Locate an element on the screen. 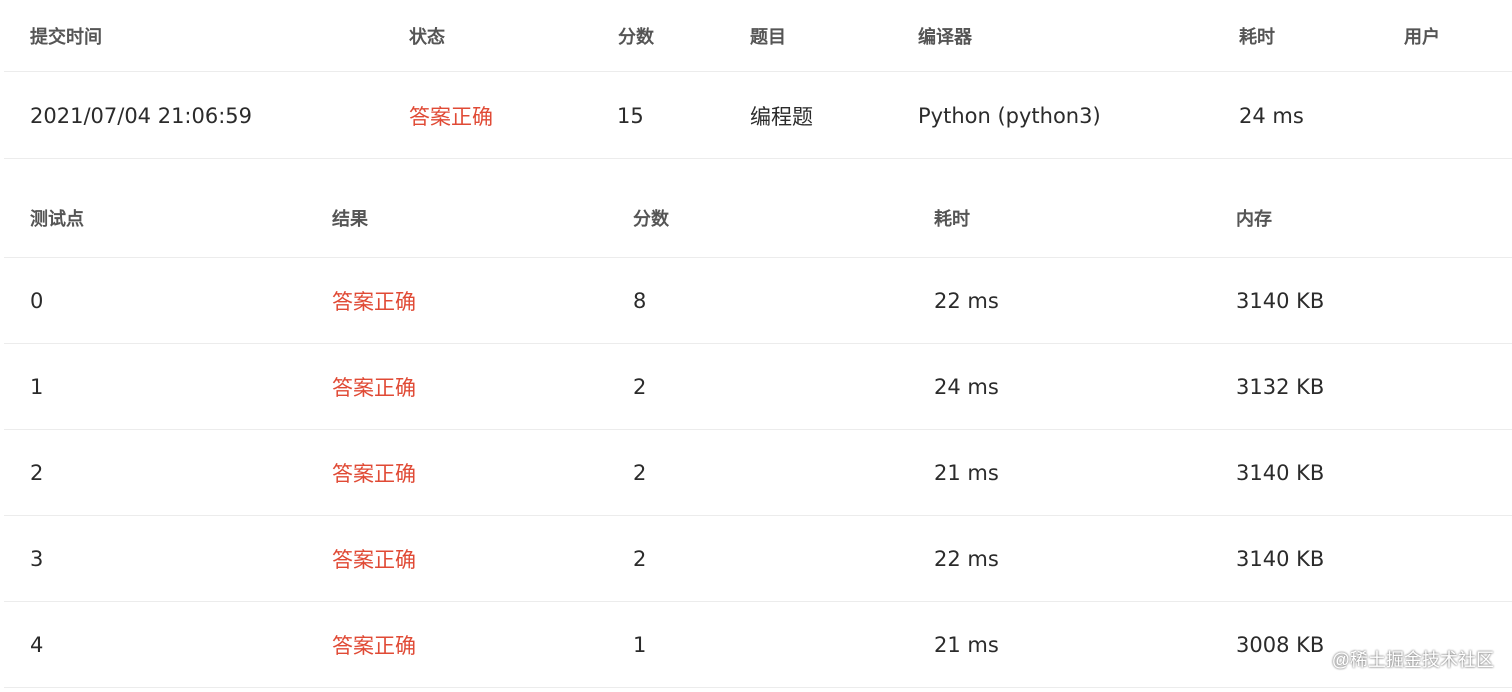 The height and width of the screenshot is (692, 1512). test-memory: 3008 KB is located at coordinates (1280, 645).